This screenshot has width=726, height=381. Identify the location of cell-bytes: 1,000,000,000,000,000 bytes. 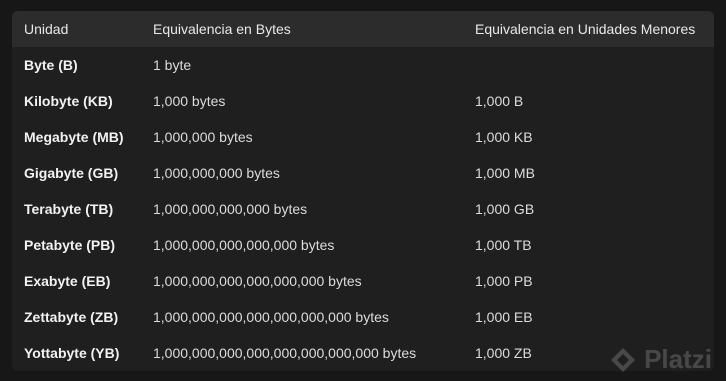
(244, 245).